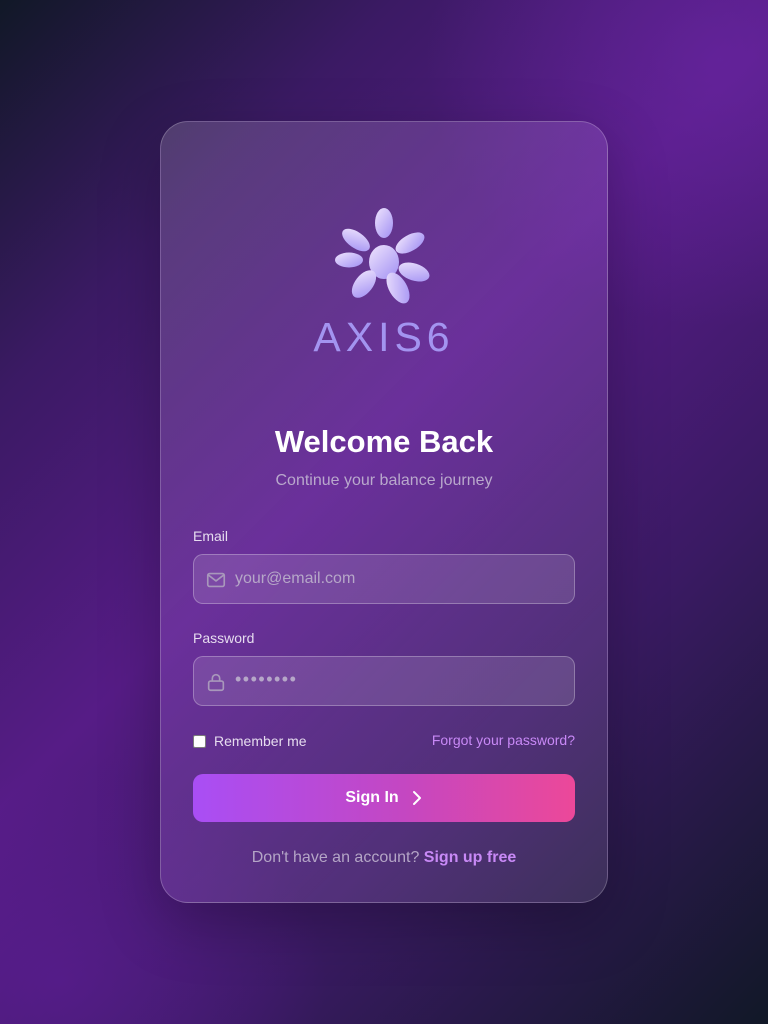  Describe the element at coordinates (384, 441) in the screenshot. I see `page-title: Welcome Back` at that location.